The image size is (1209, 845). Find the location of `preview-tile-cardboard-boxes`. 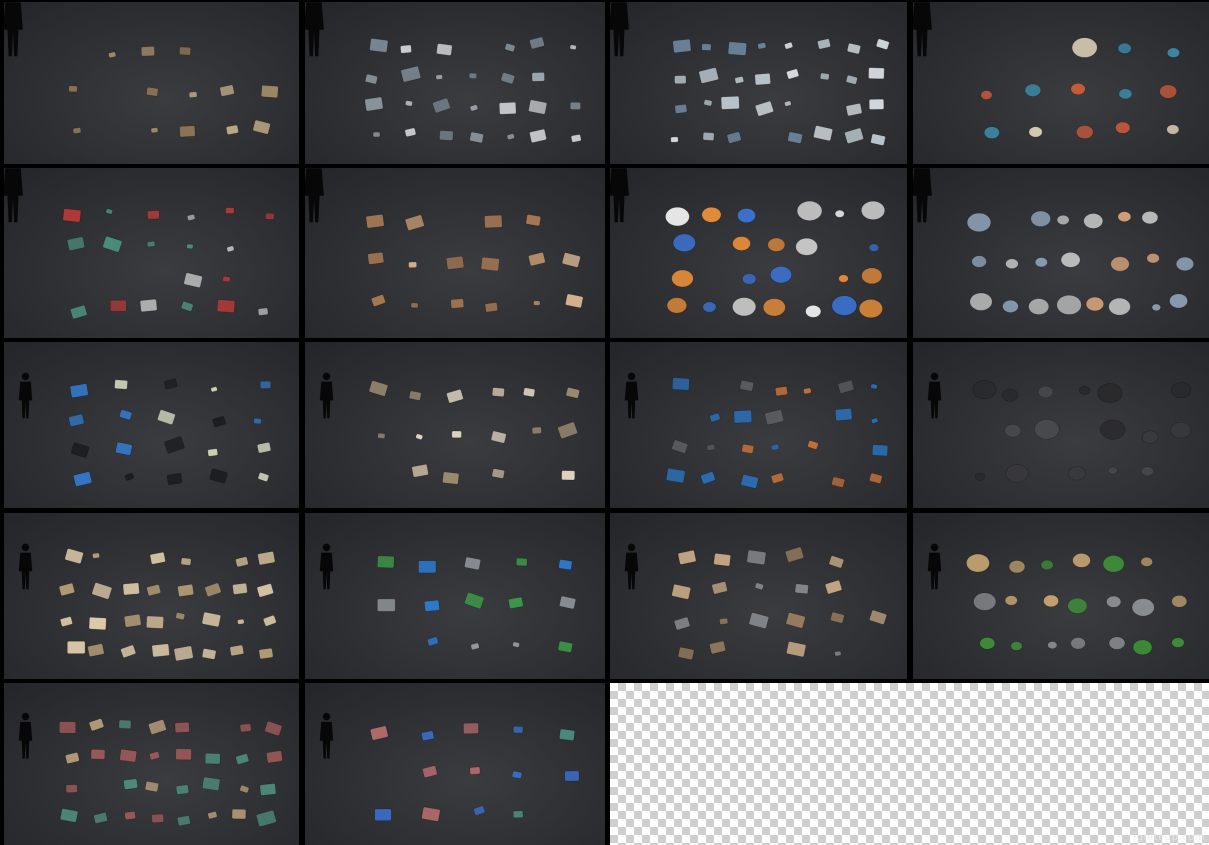

preview-tile-cardboard-boxes is located at coordinates (151, 596).